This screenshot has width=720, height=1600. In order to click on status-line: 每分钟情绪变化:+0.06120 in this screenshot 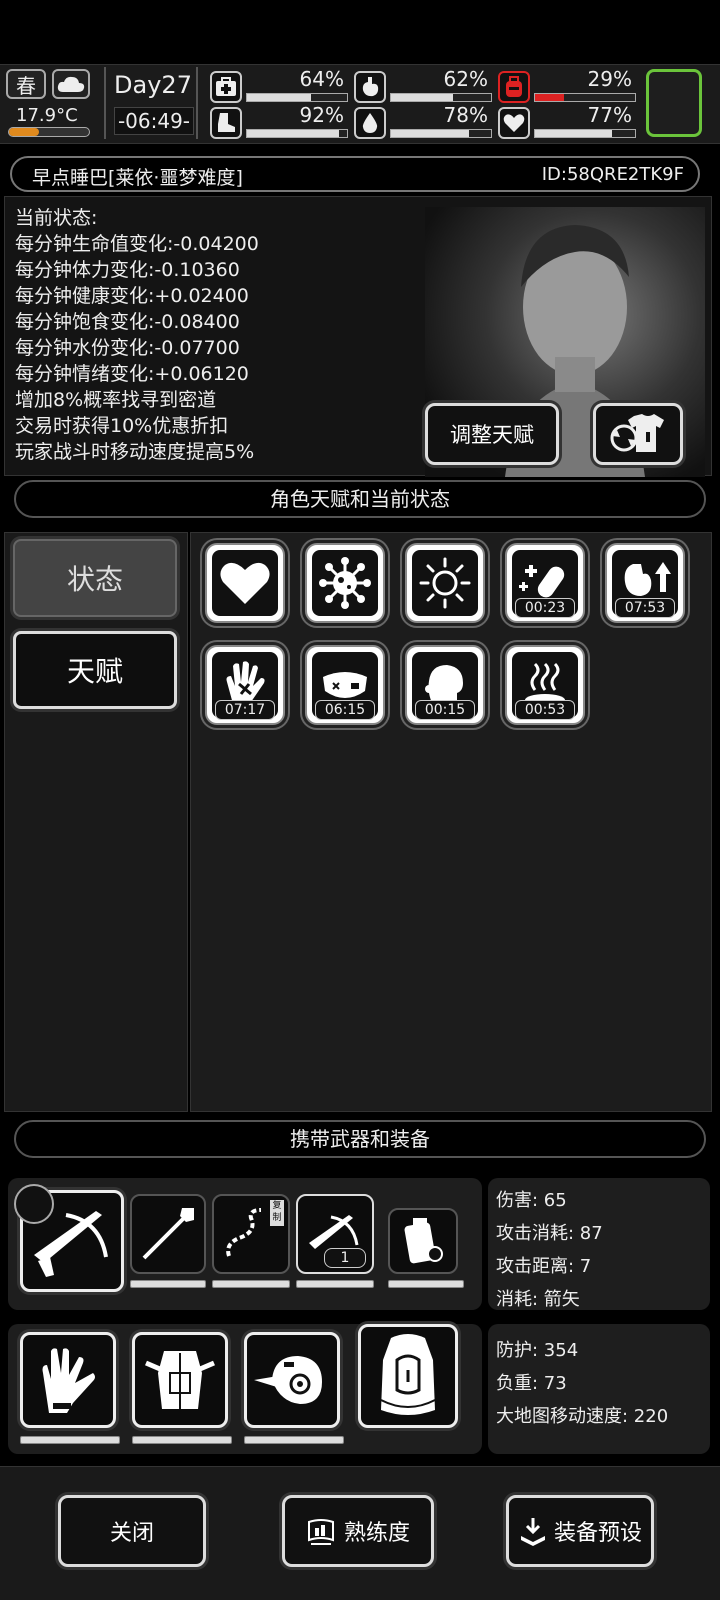, I will do `click(132, 374)`.